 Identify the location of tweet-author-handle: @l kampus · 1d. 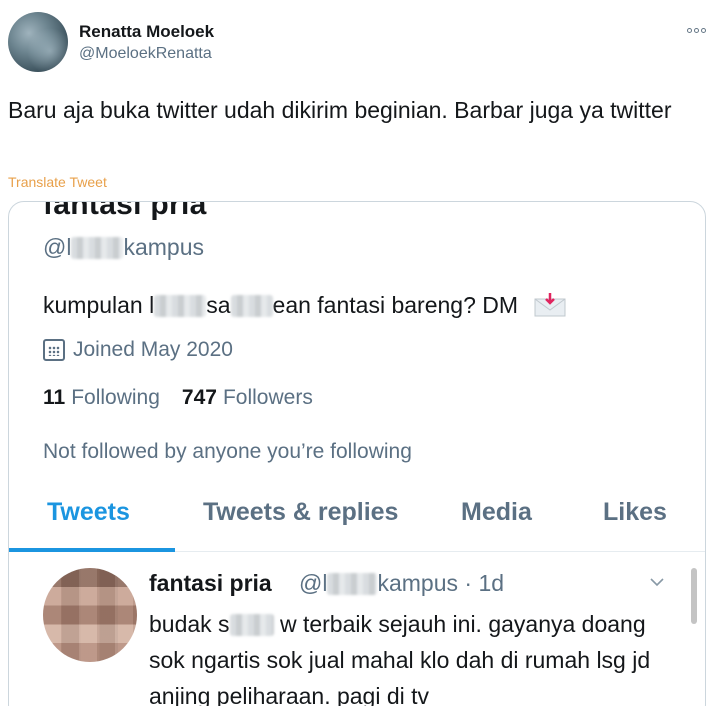
(401, 583).